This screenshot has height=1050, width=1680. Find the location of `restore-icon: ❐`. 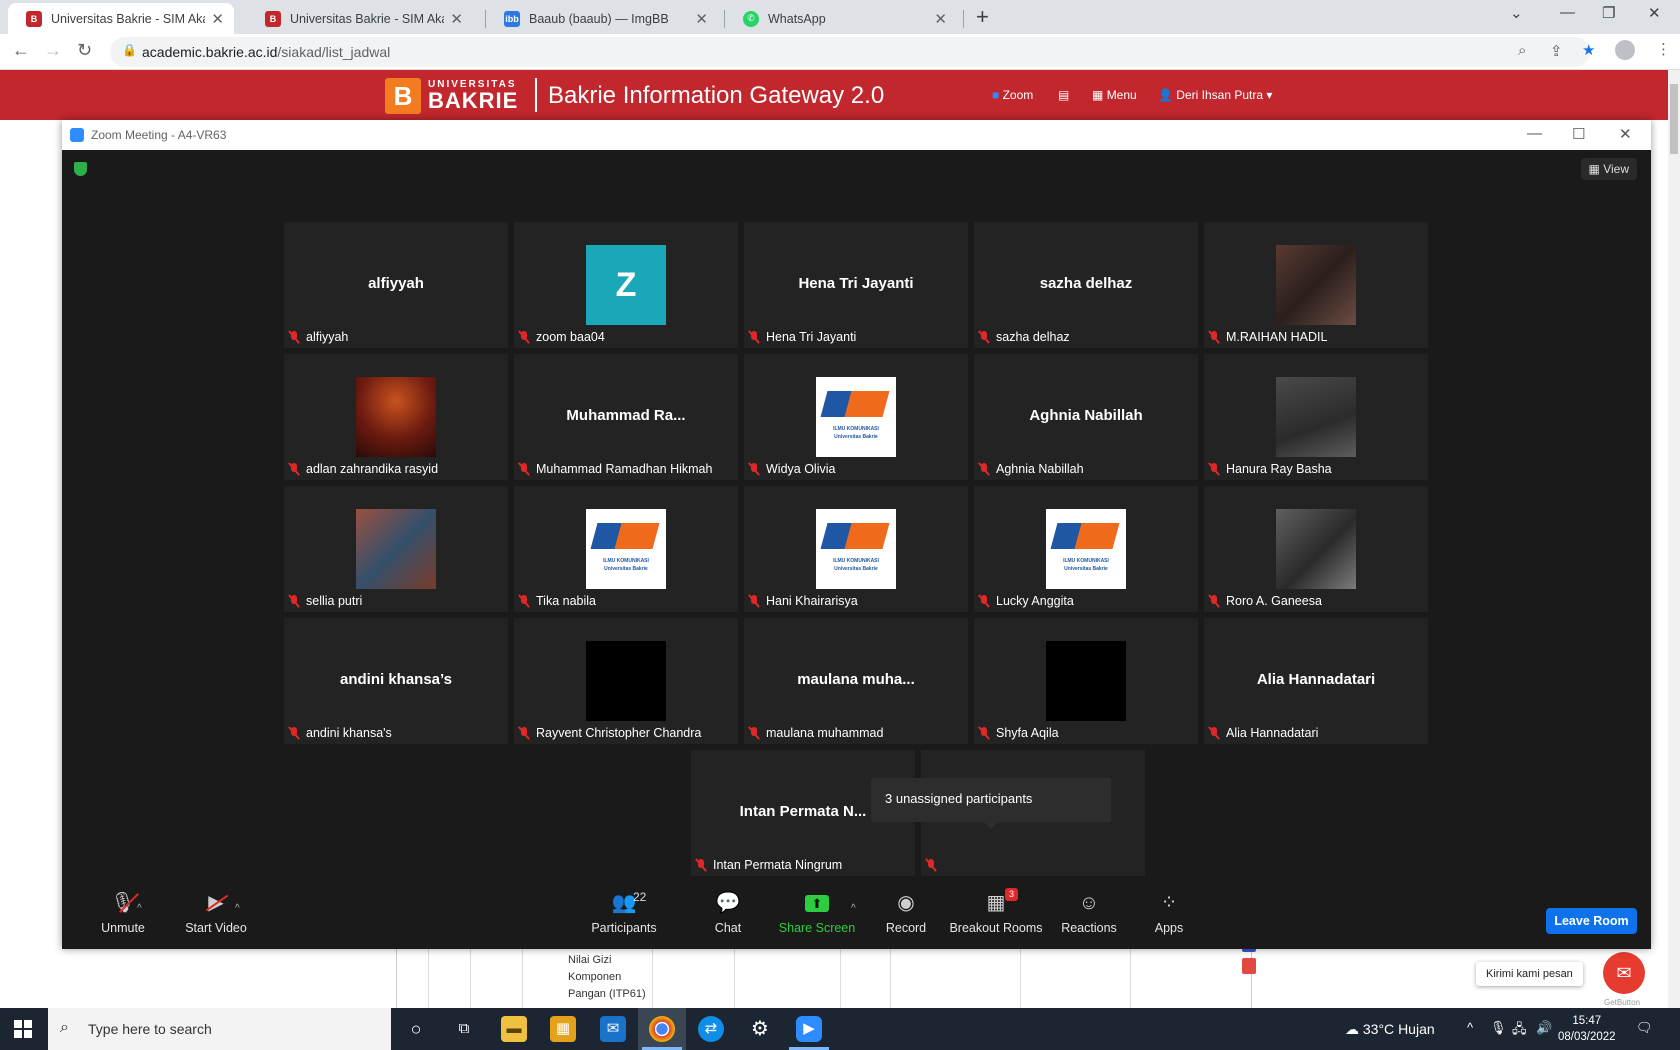

restore-icon: ❐ is located at coordinates (1608, 13).